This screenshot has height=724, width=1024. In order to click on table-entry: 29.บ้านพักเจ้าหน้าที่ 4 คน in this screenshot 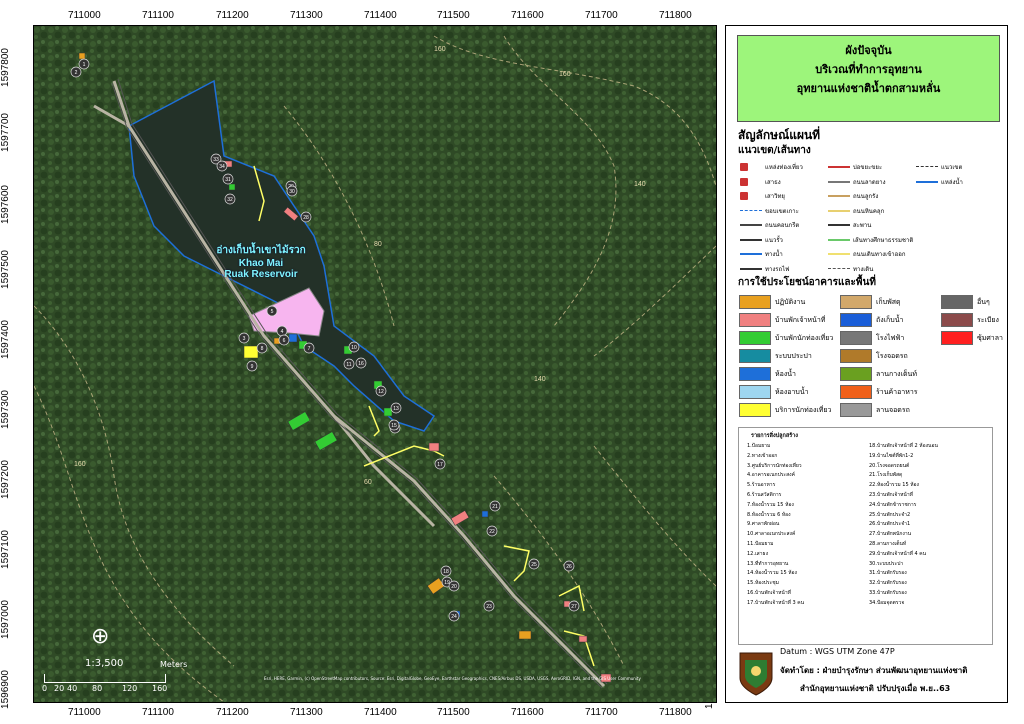, I will do `click(898, 553)`.